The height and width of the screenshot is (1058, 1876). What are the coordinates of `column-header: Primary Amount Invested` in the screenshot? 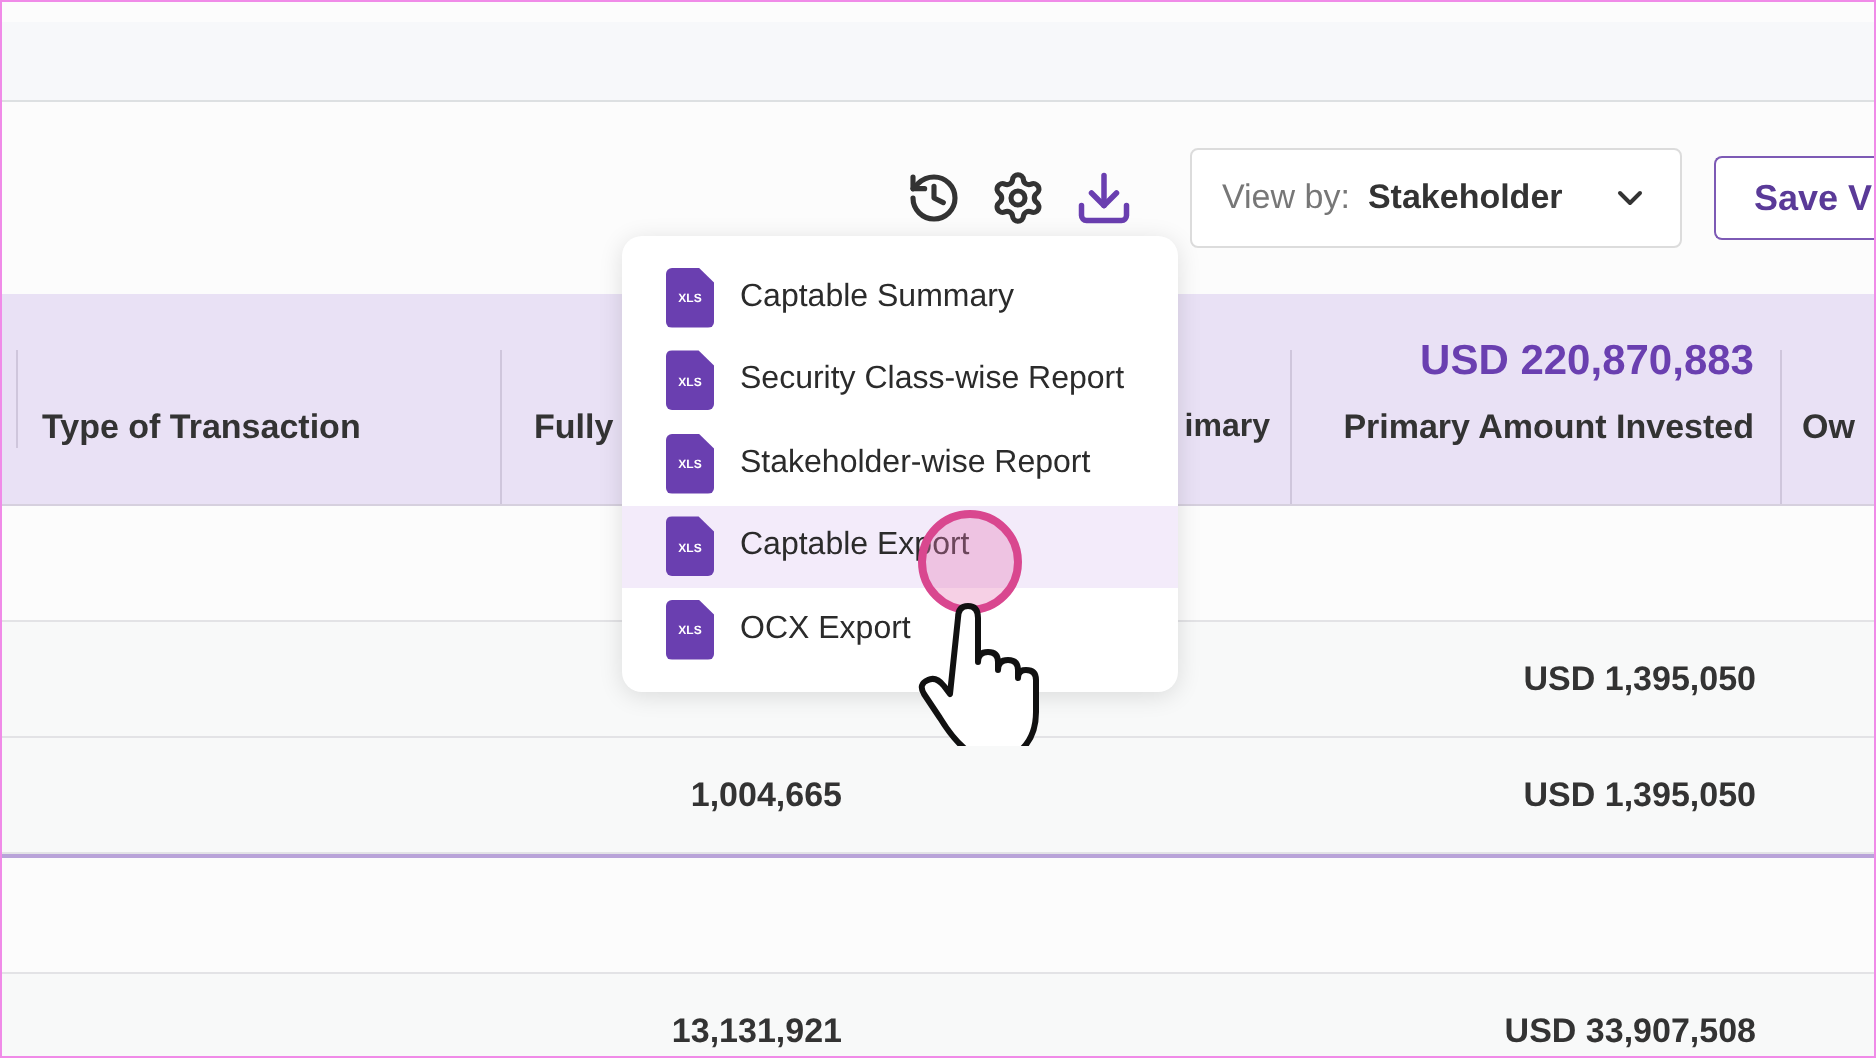 It's located at (1548, 427).